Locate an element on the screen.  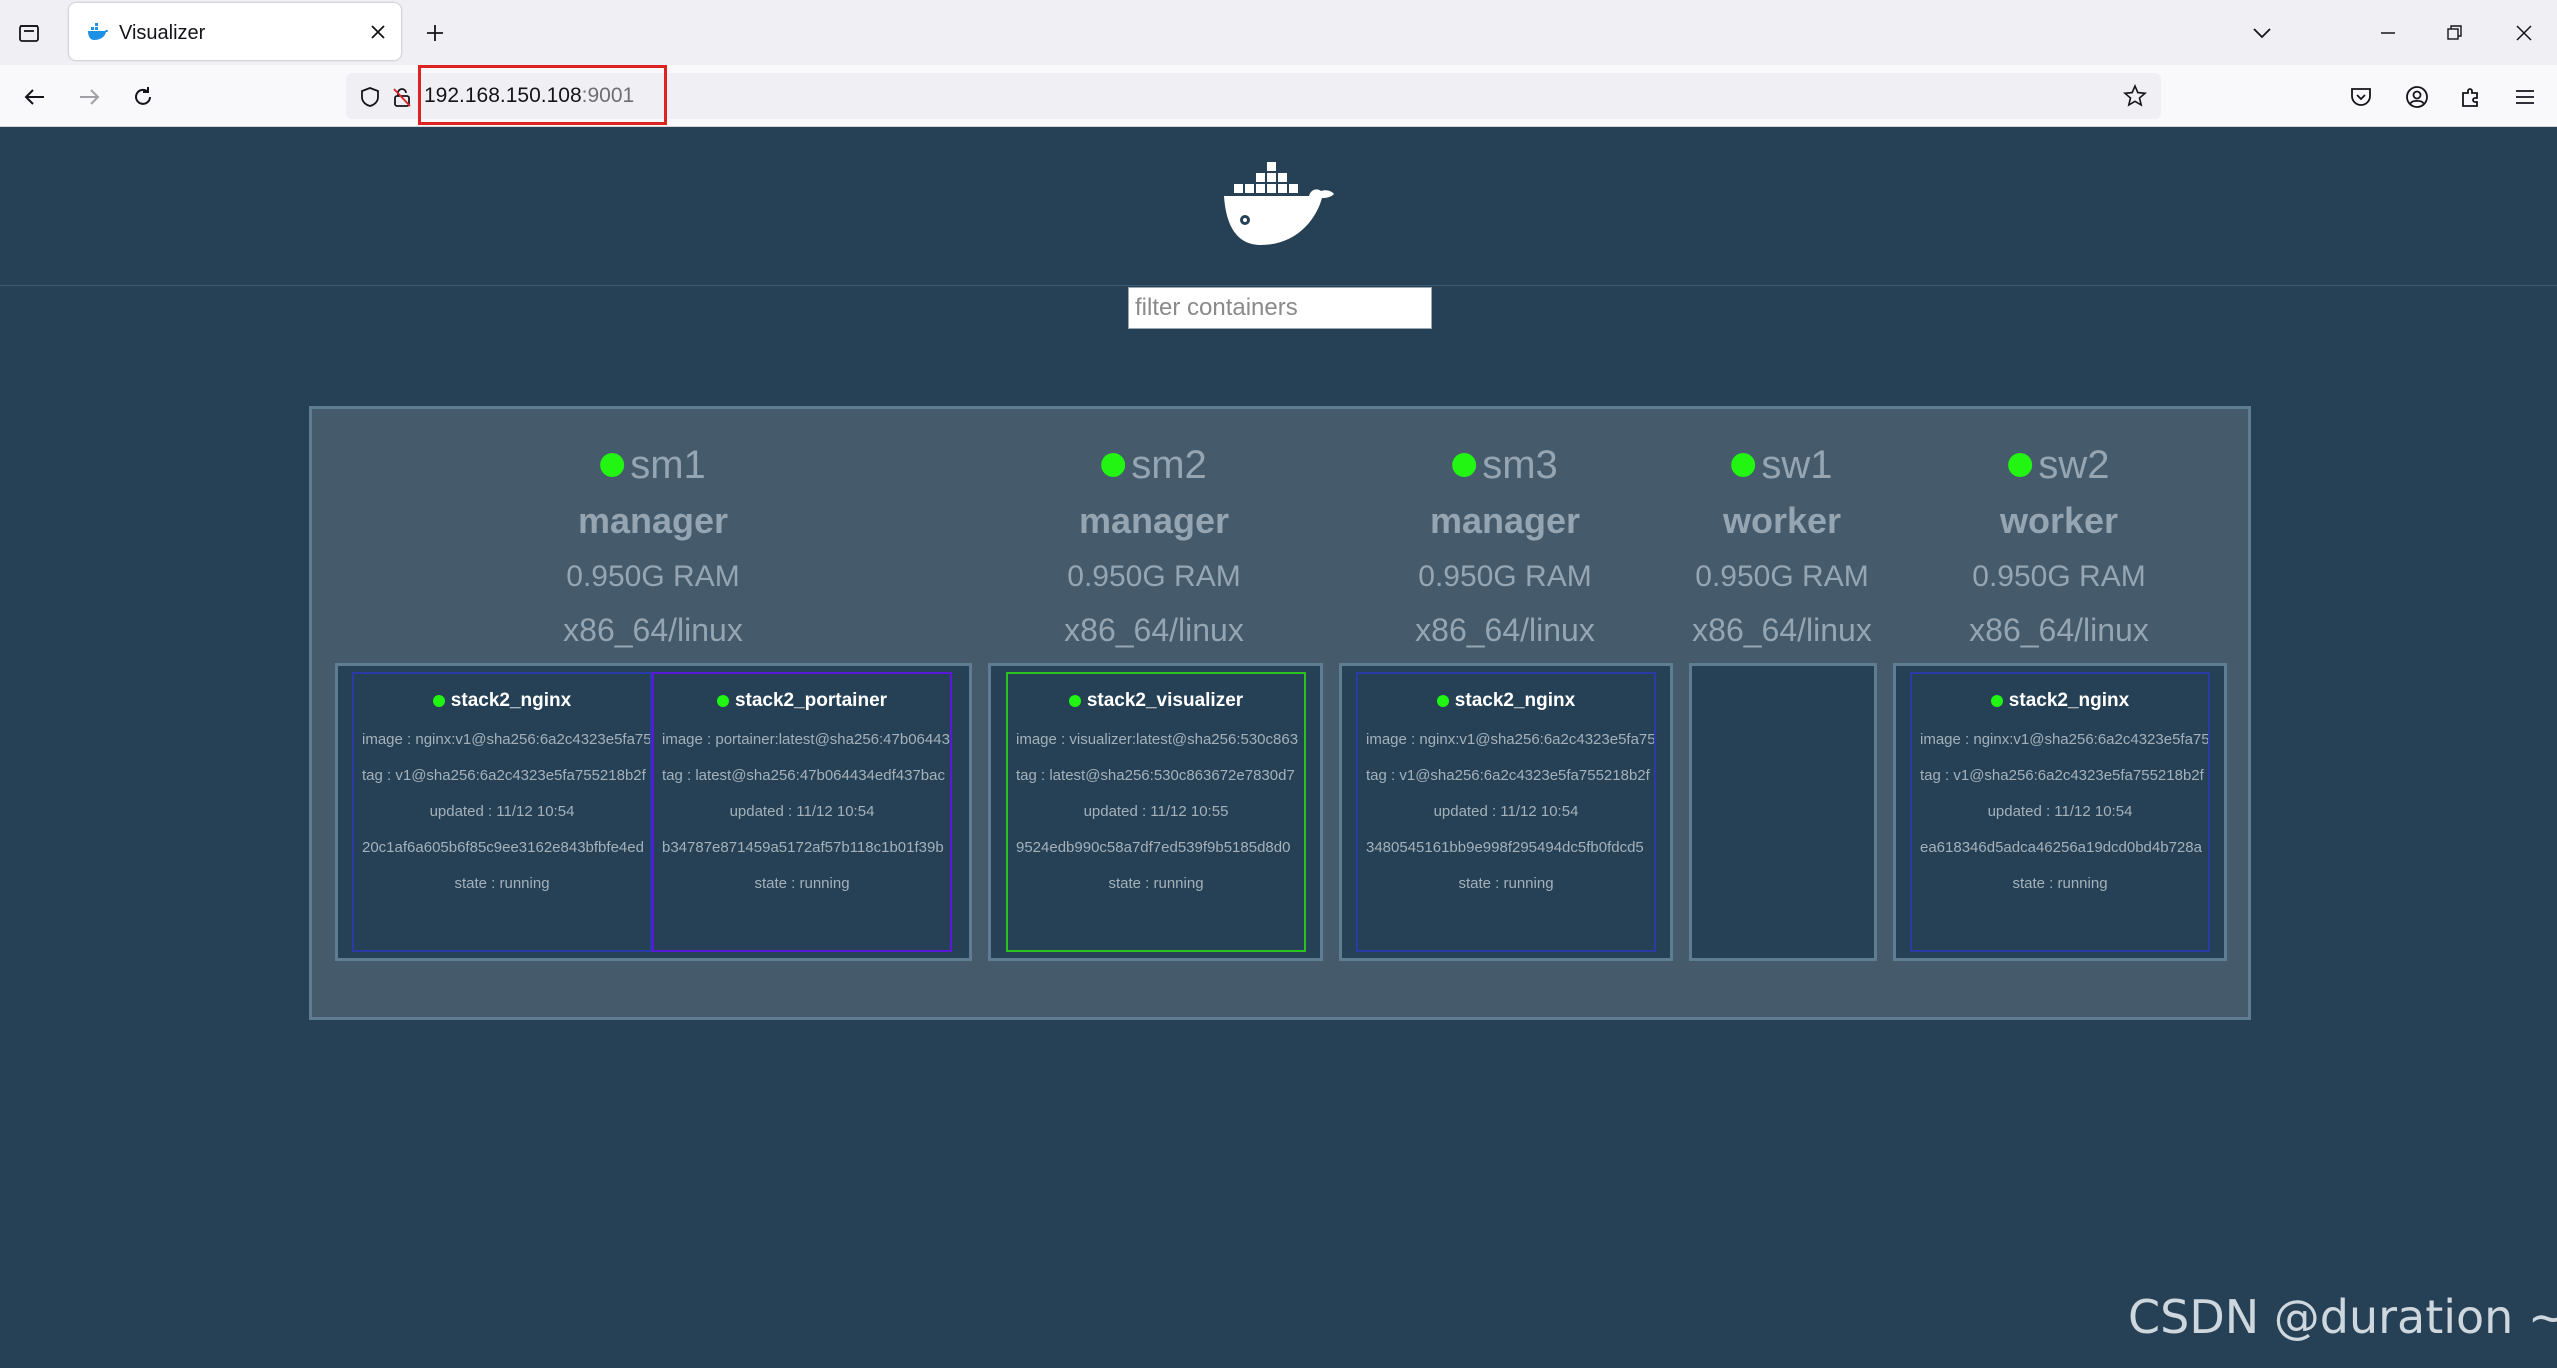
account-button is located at coordinates (2417, 97).